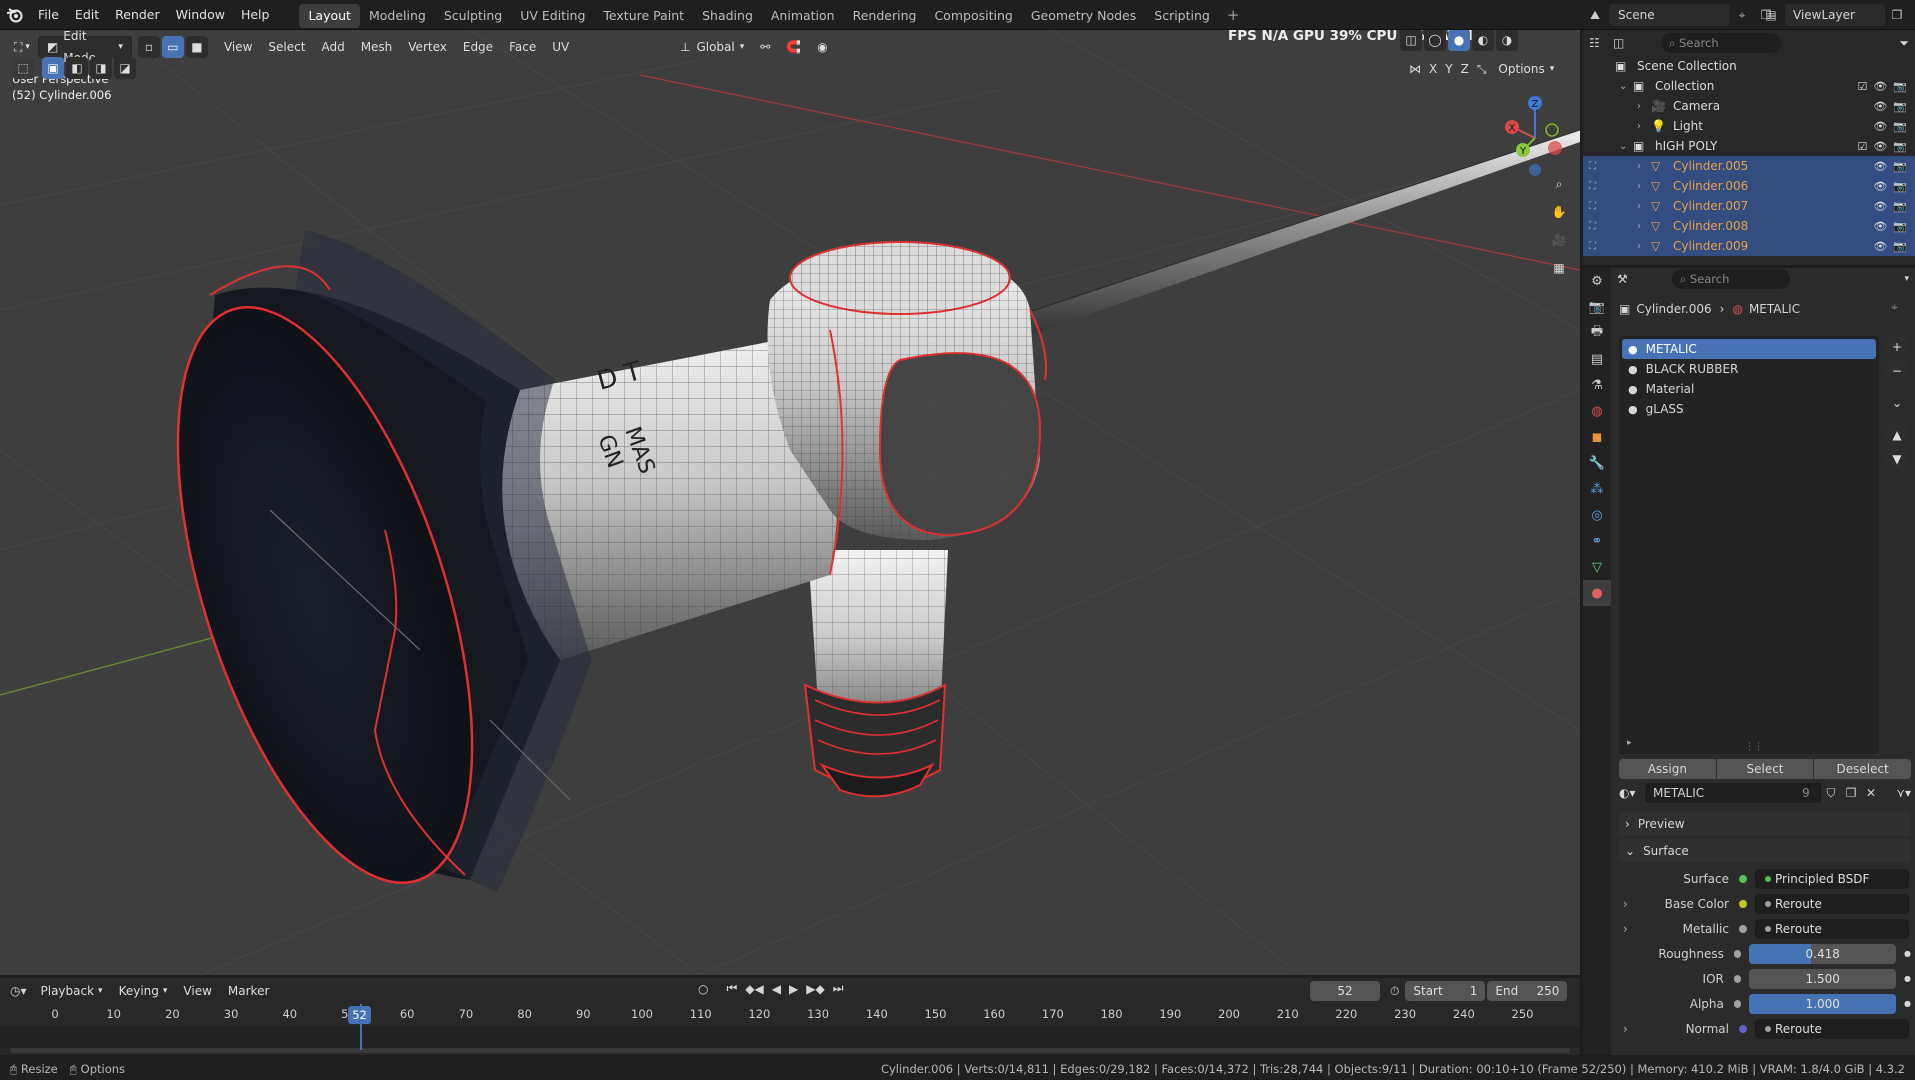  What do you see at coordinates (838, 988) in the screenshot?
I see `jump-end-icon: ⏭` at bounding box center [838, 988].